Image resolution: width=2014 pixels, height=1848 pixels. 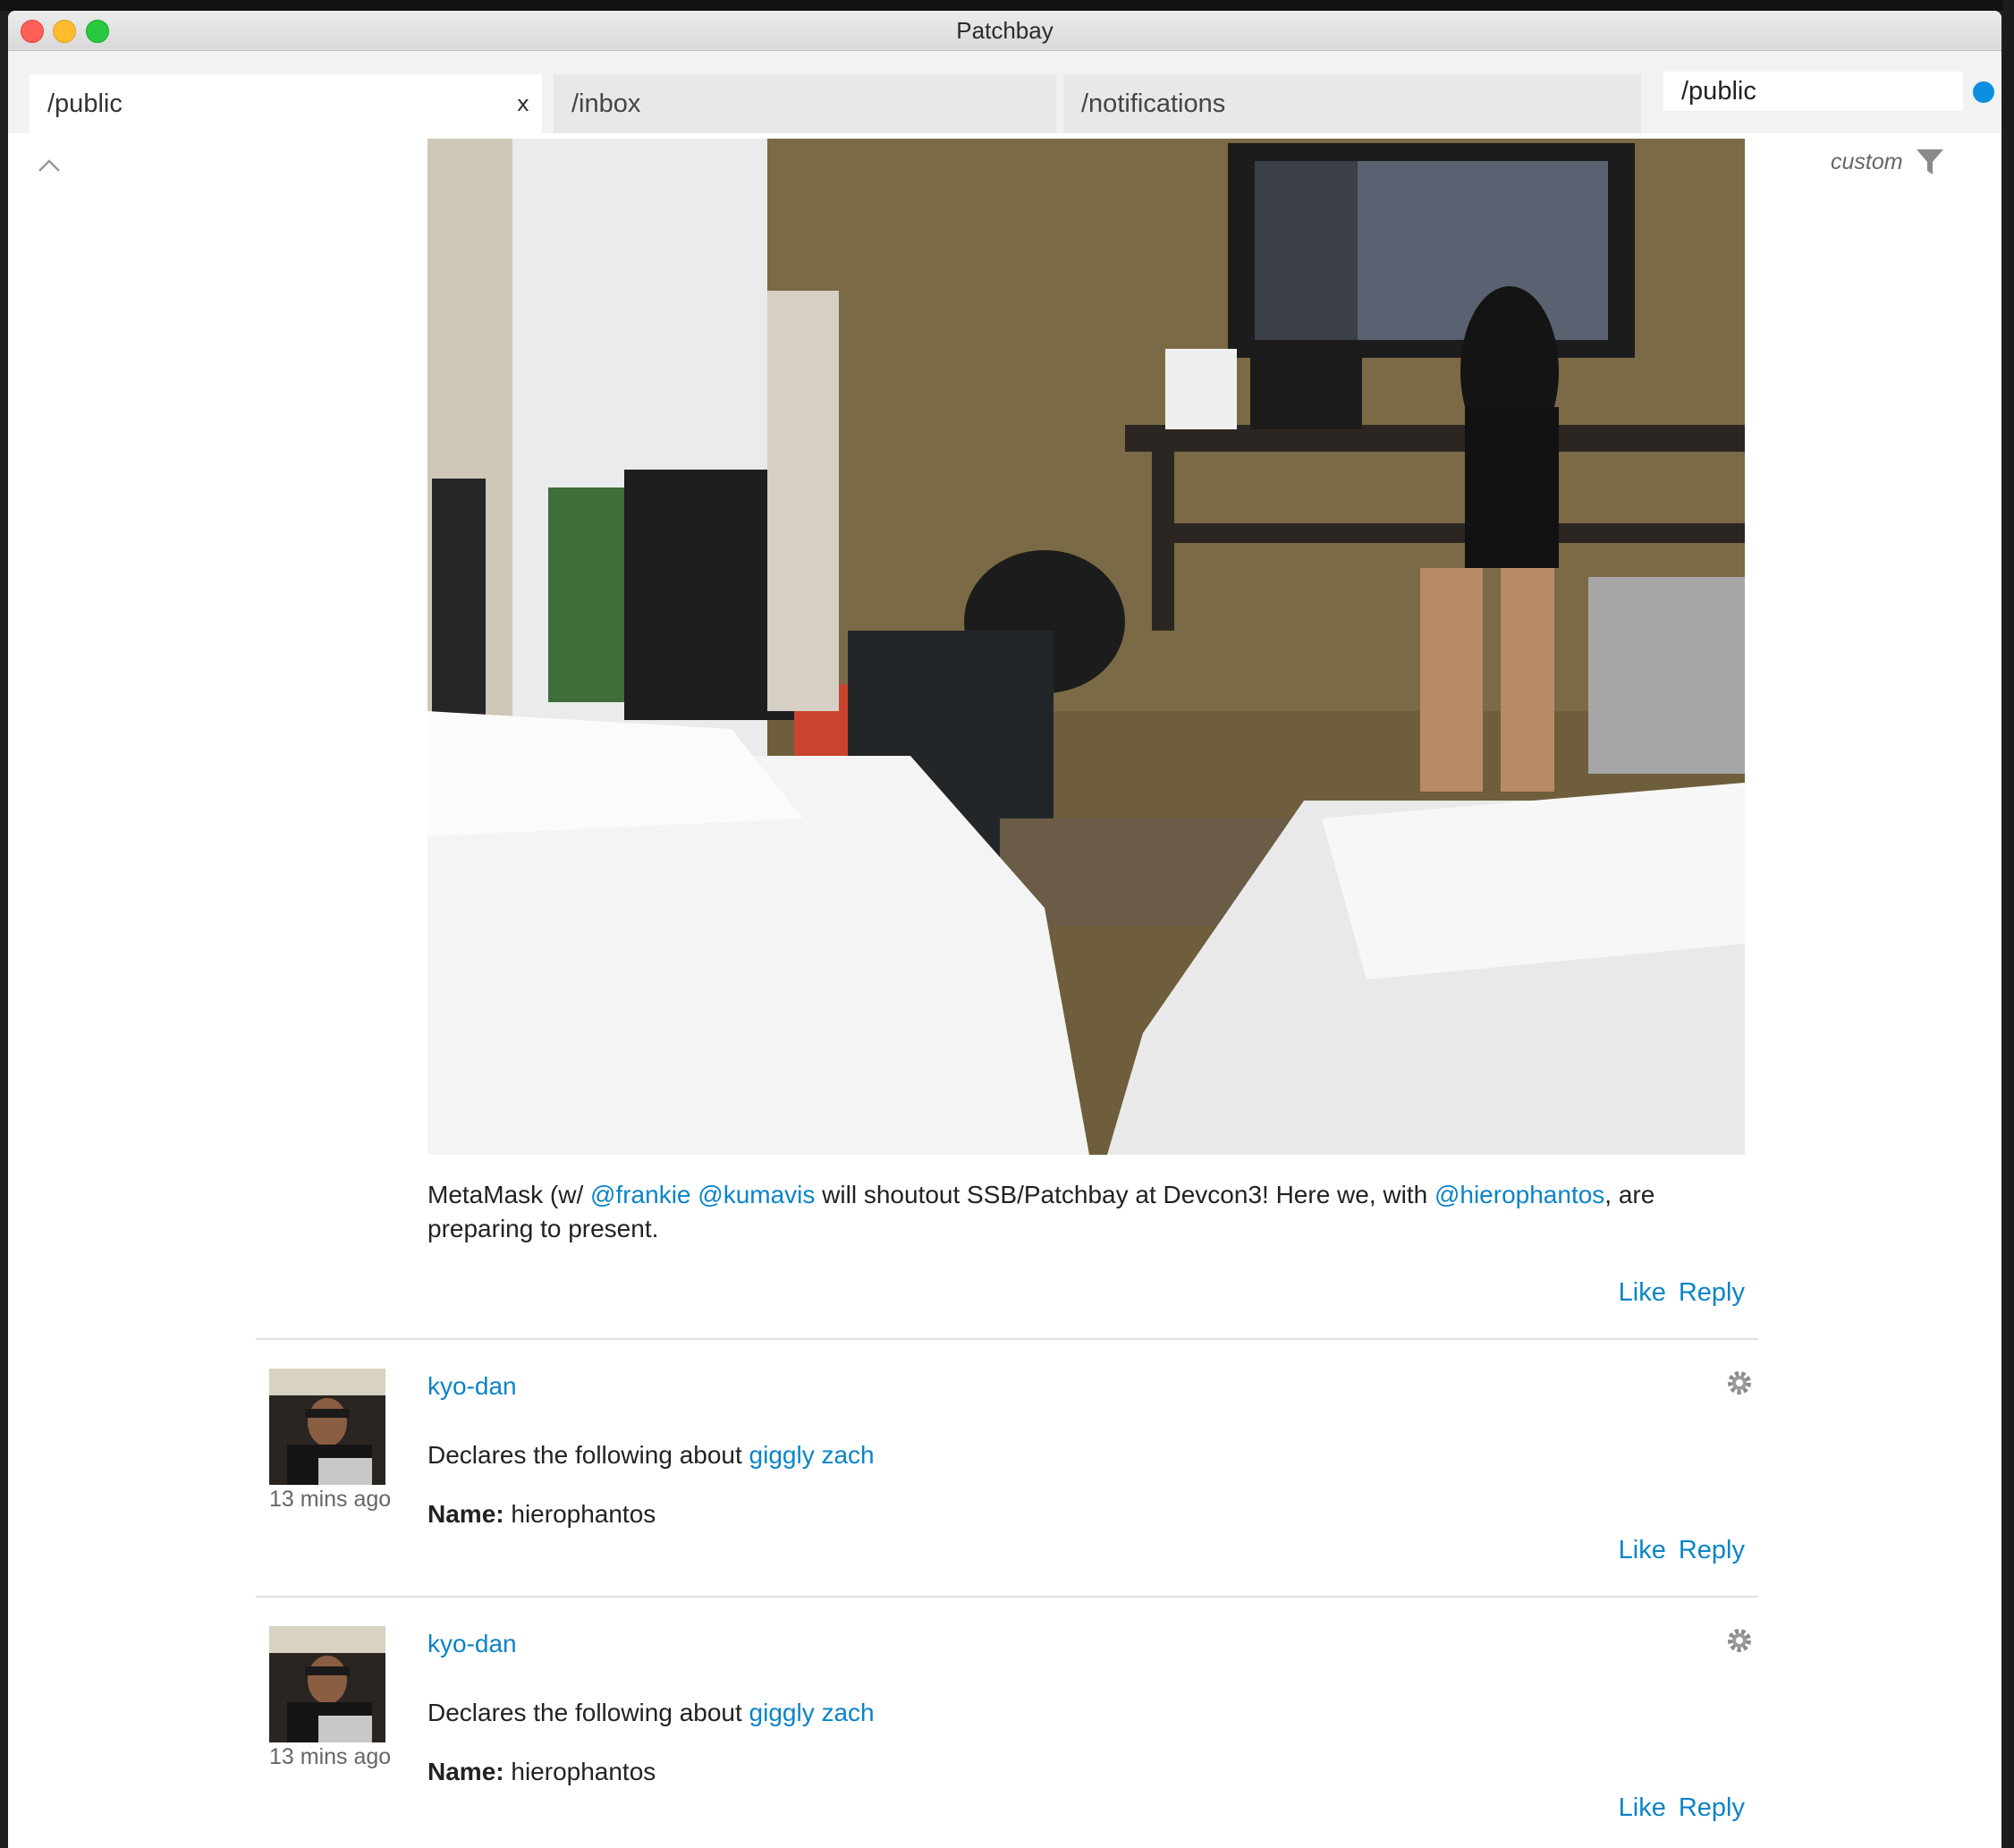 I want to click on tab-notifications: /notifications, so click(x=1352, y=104).